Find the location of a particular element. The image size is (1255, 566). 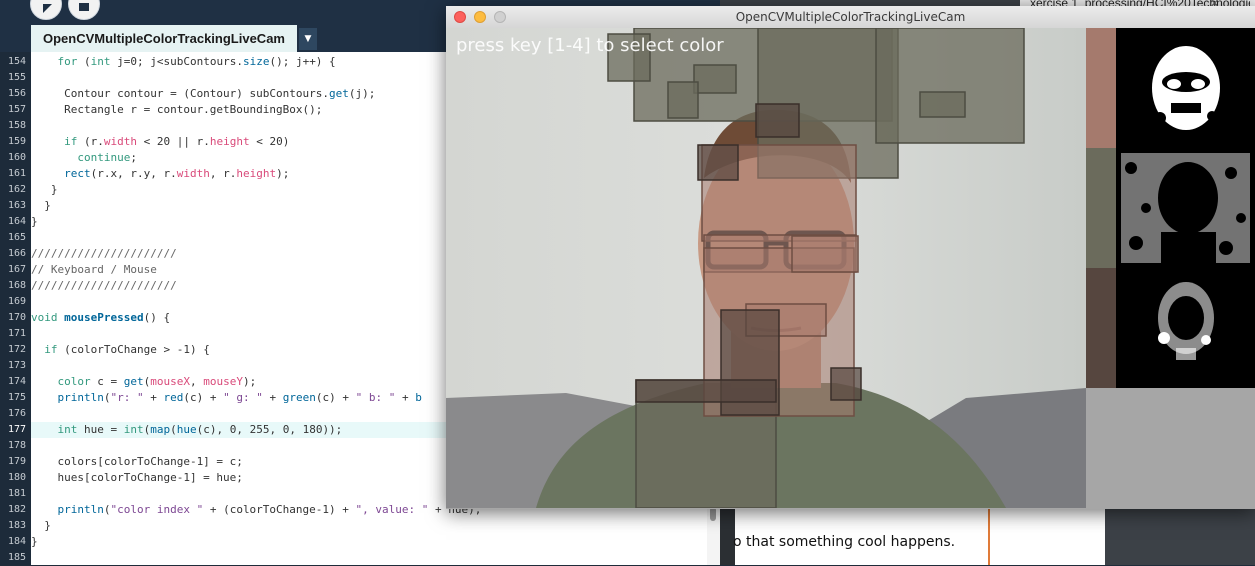

chevron-down-icon: ▼ is located at coordinates (308, 39).